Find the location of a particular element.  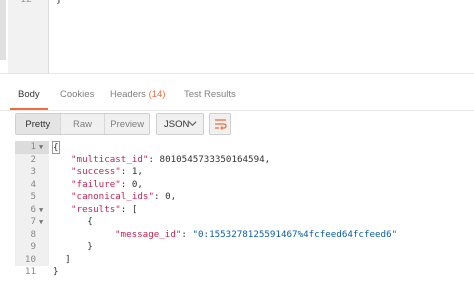

request-editor-gutter: 12 is located at coordinates (28, 36).